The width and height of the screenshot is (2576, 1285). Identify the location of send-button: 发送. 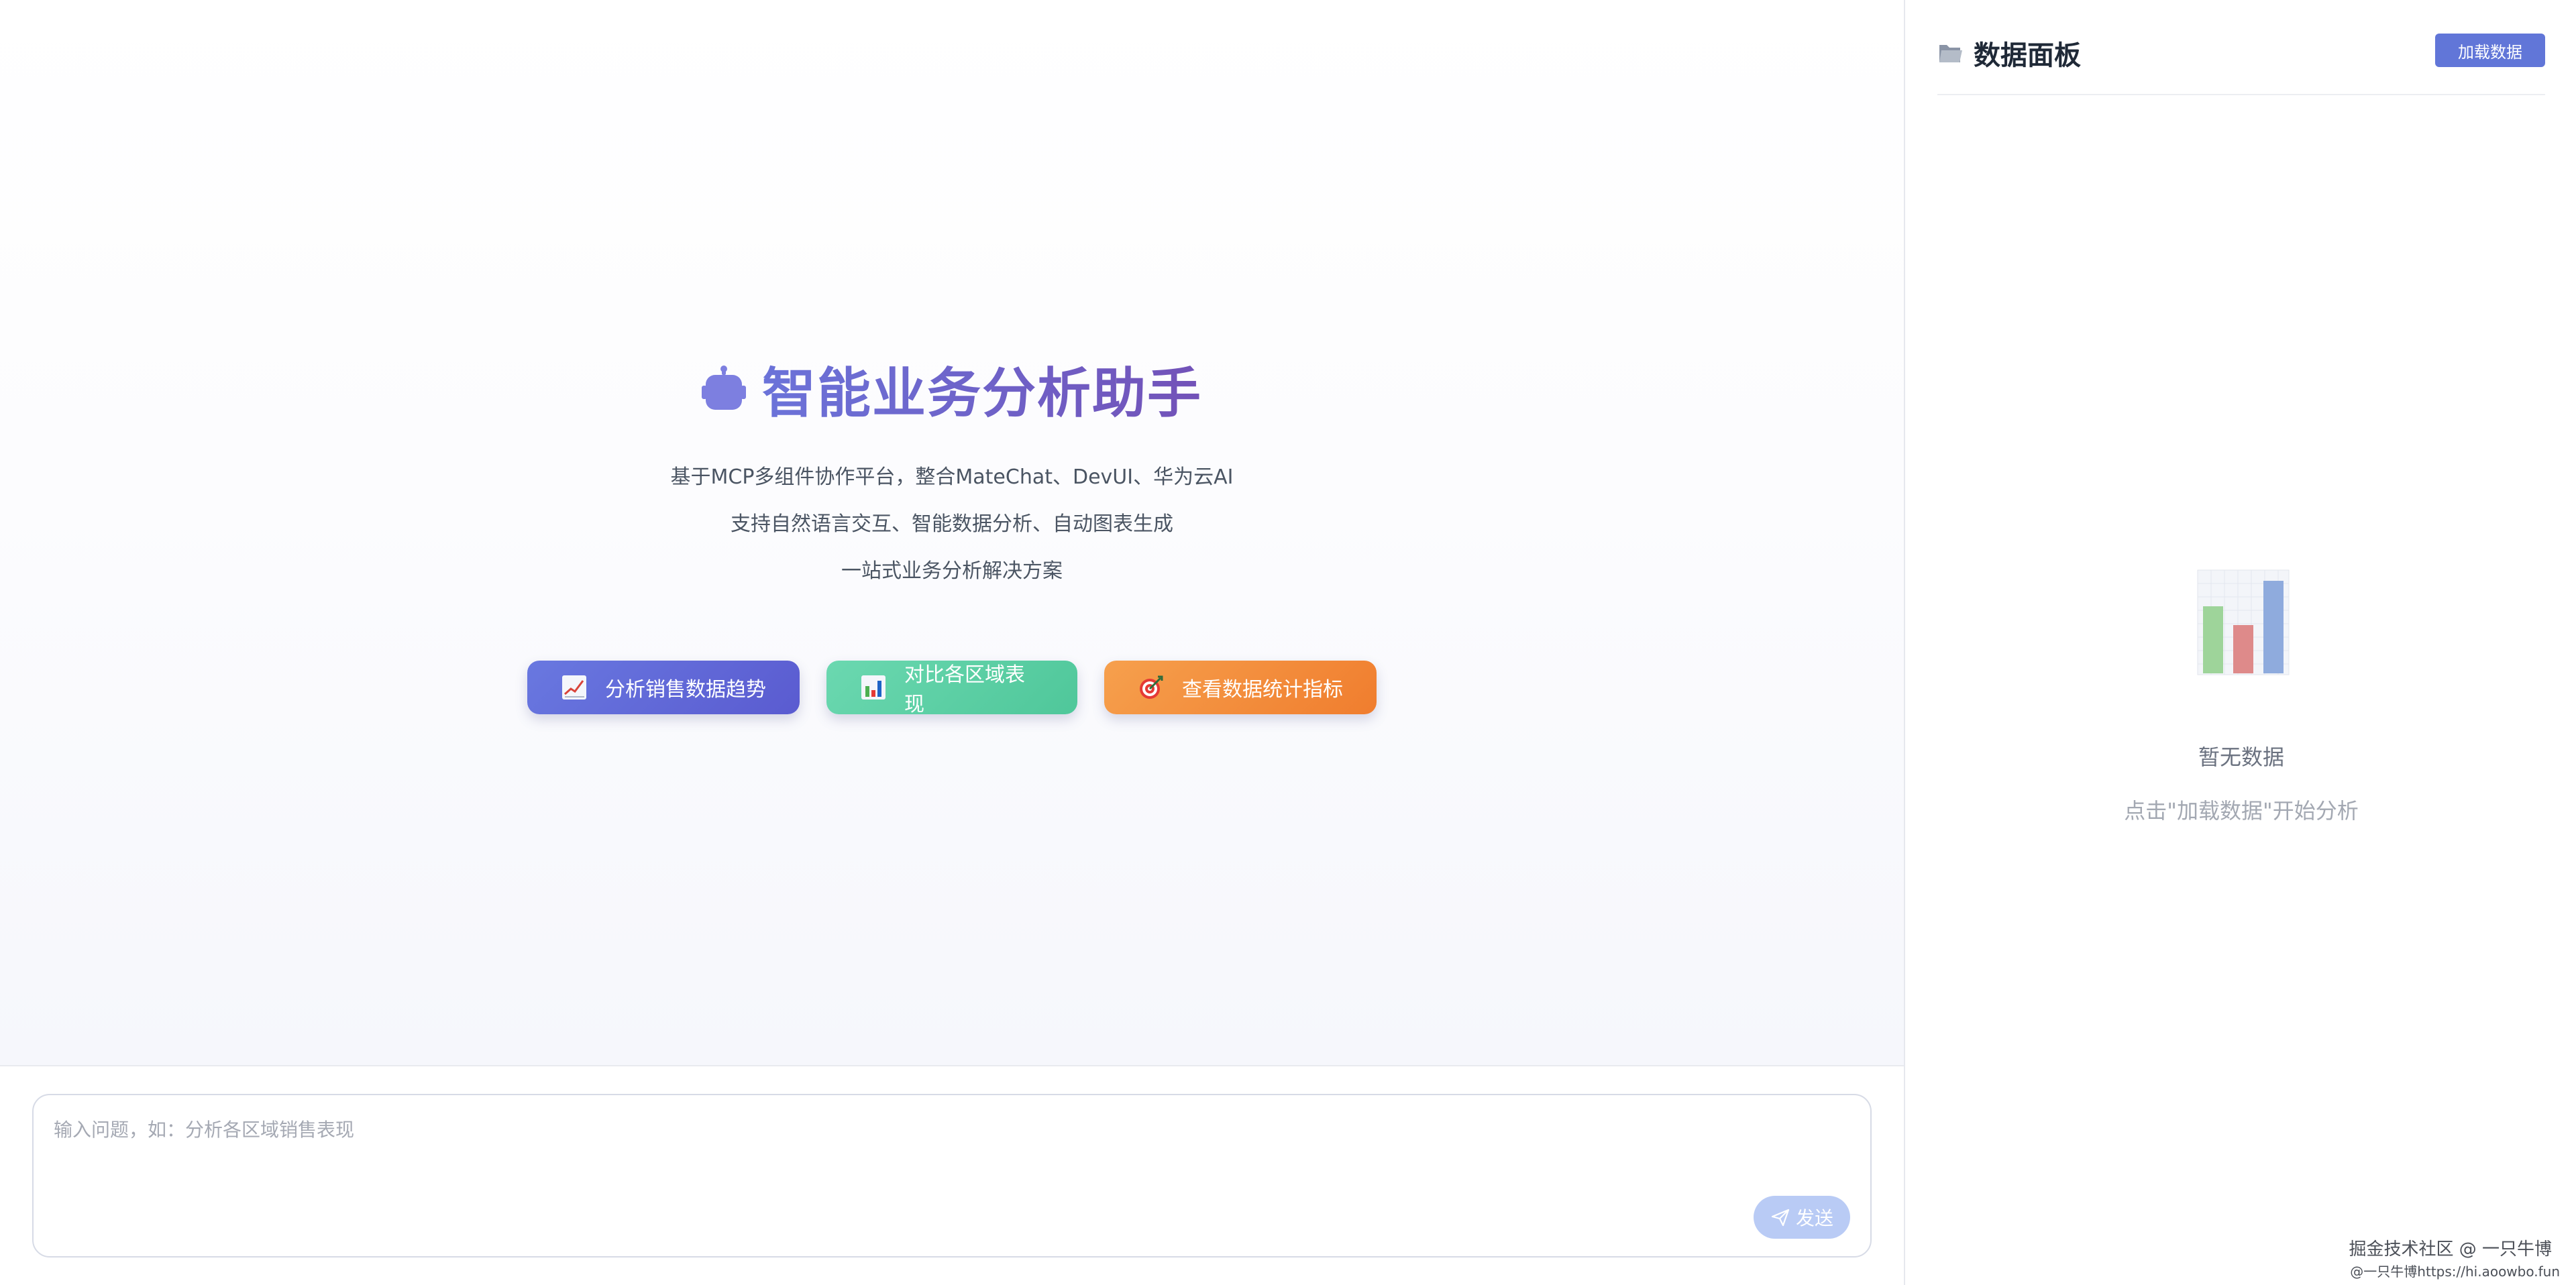
(1802, 1217).